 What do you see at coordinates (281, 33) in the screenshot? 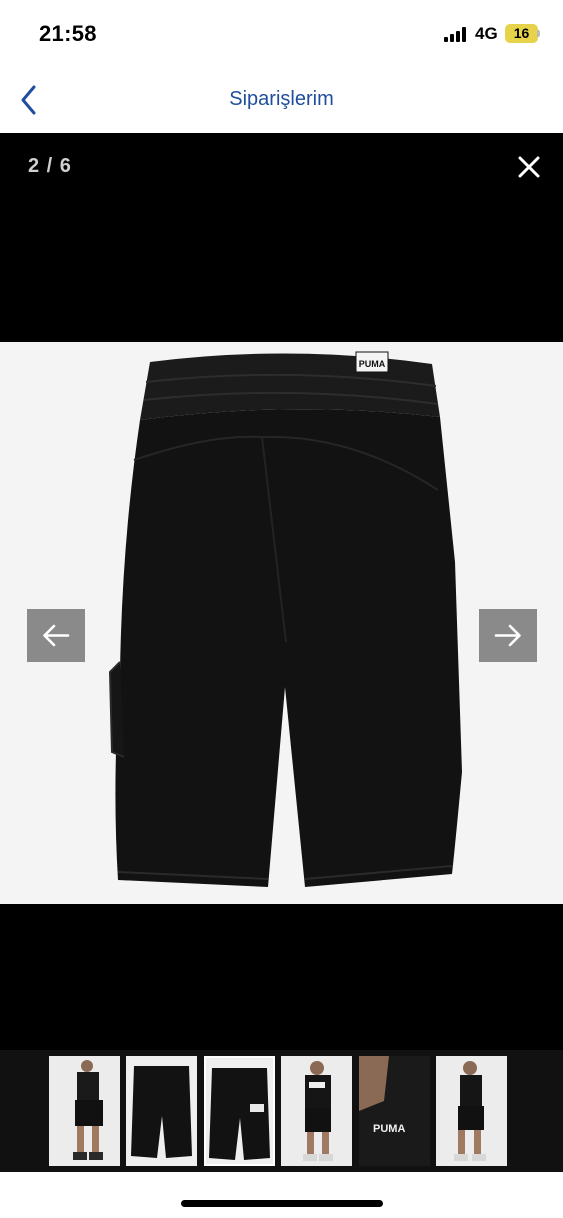
I see `status-bar: 21:58 4G 16` at bounding box center [281, 33].